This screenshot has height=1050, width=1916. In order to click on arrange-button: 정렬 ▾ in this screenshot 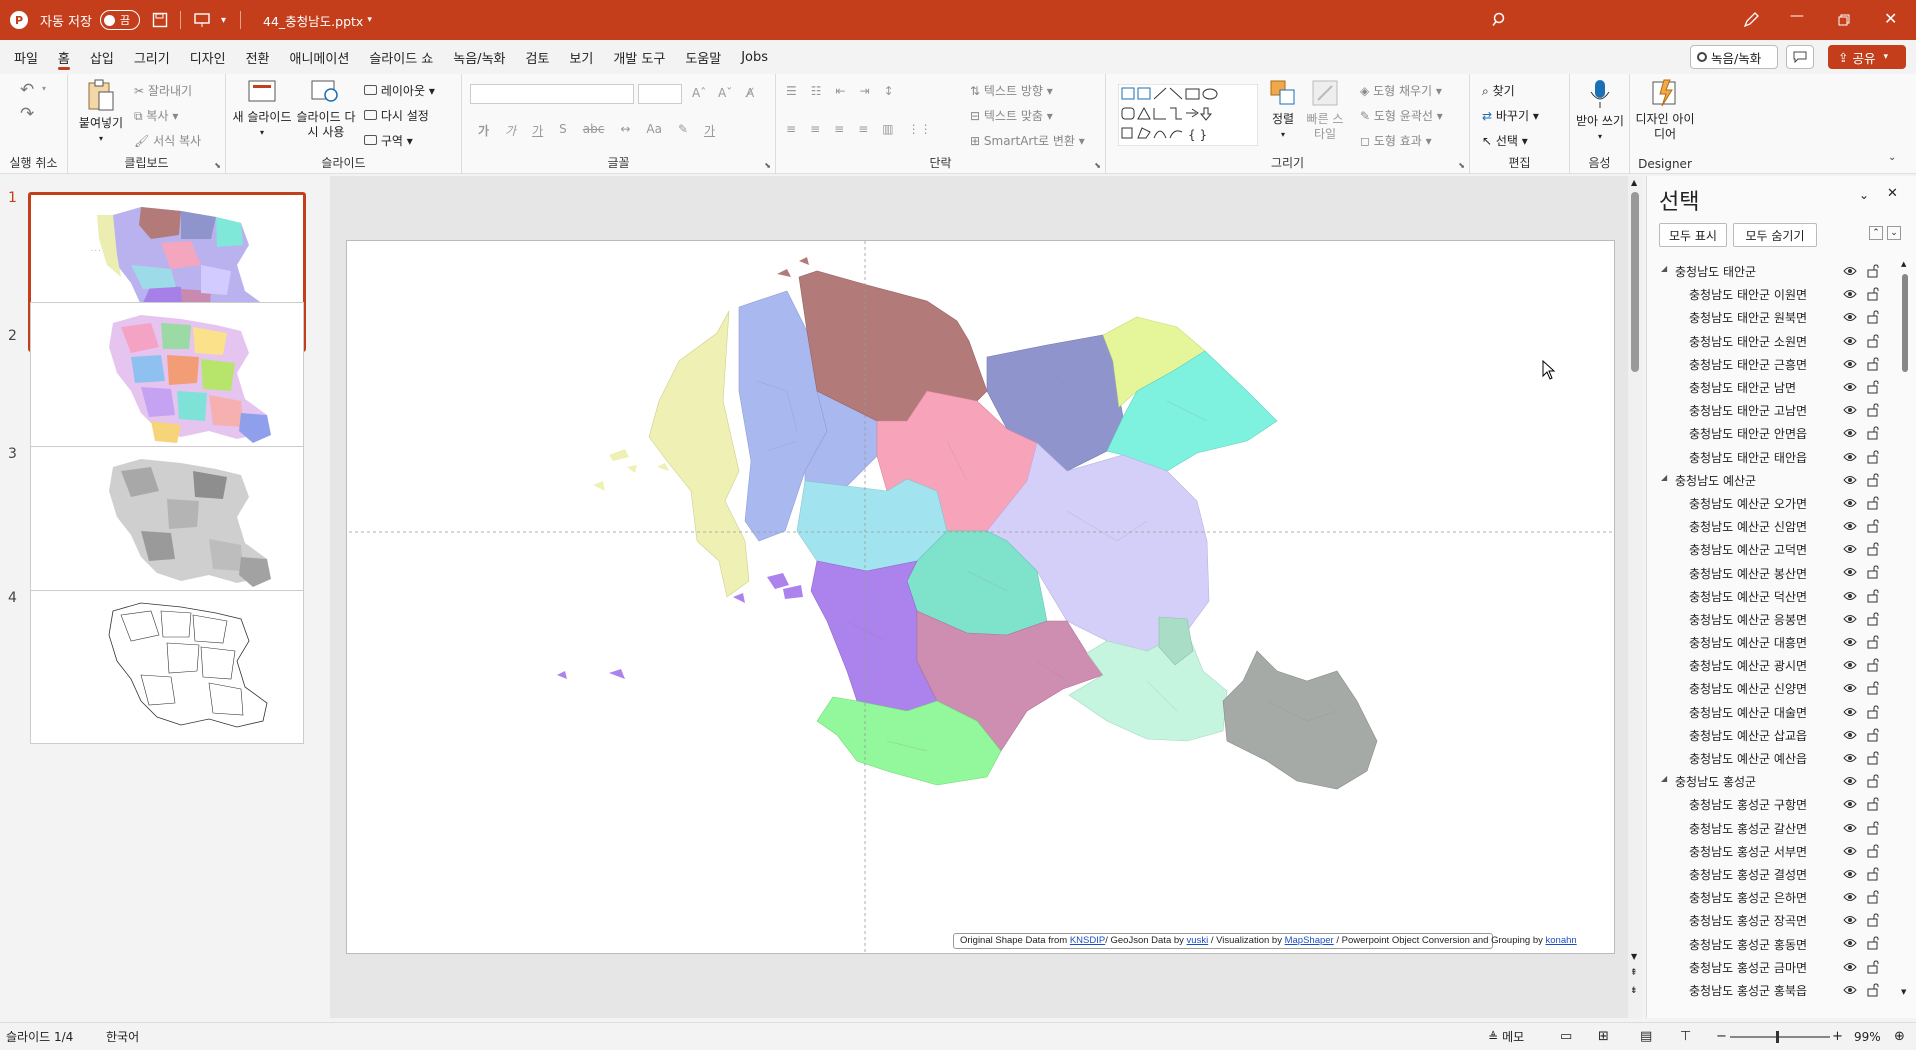, I will do `click(1283, 110)`.